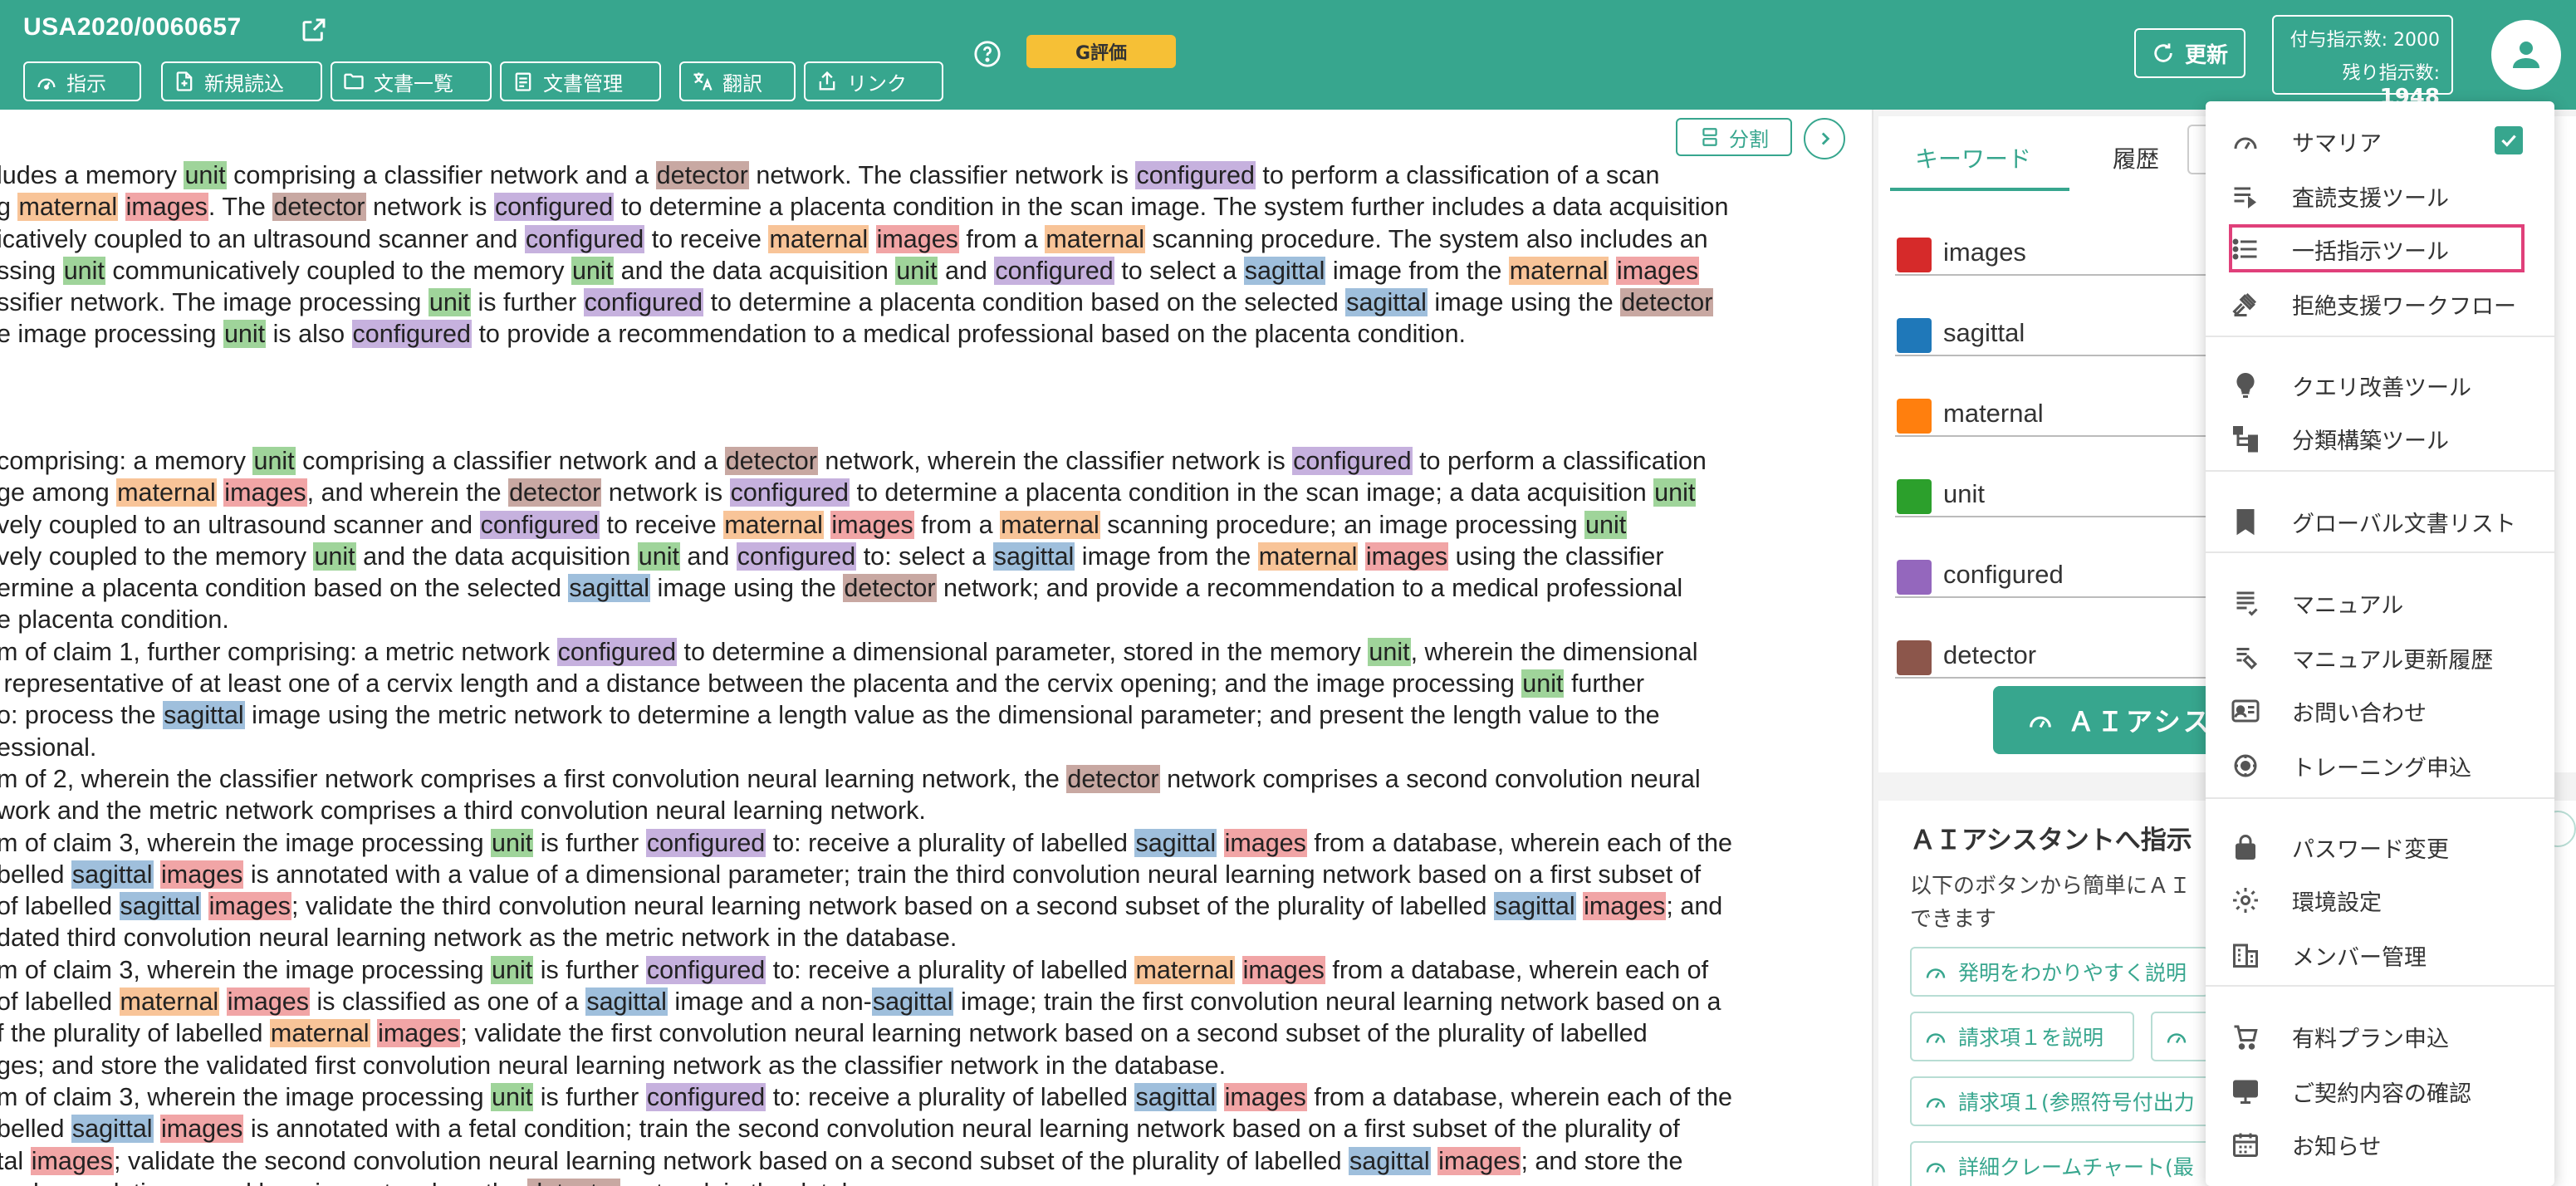  What do you see at coordinates (988, 54) in the screenshot?
I see `help-icon` at bounding box center [988, 54].